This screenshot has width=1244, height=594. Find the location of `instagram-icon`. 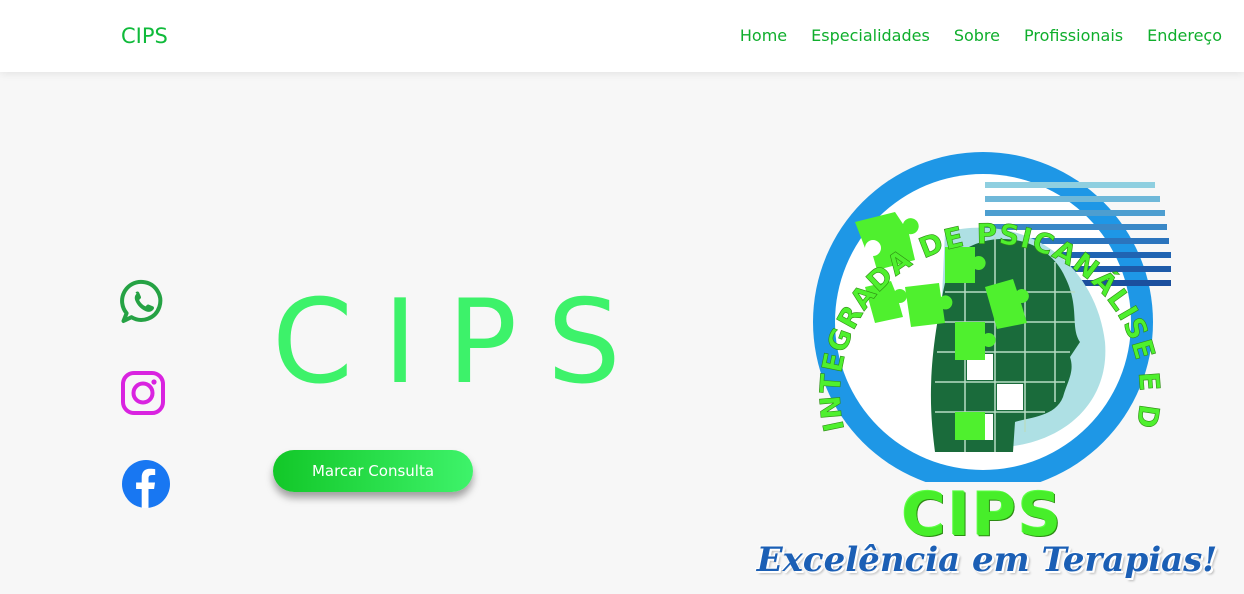

instagram-icon is located at coordinates (143, 393).